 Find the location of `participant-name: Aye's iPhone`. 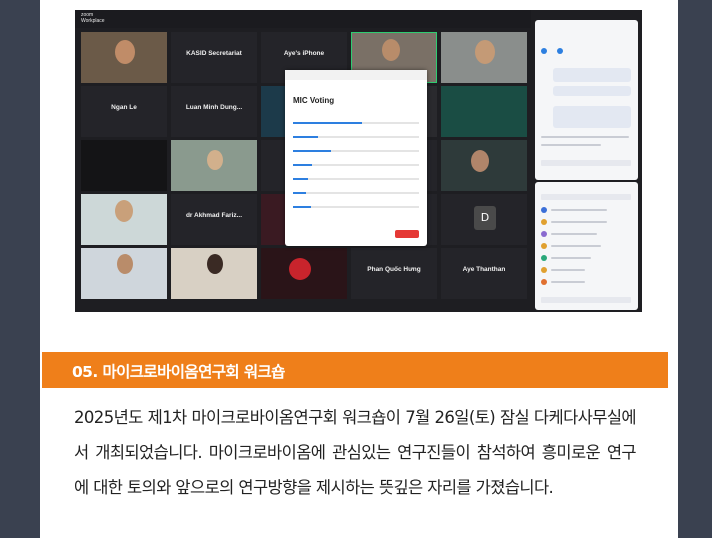

participant-name: Aye's iPhone is located at coordinates (304, 53).